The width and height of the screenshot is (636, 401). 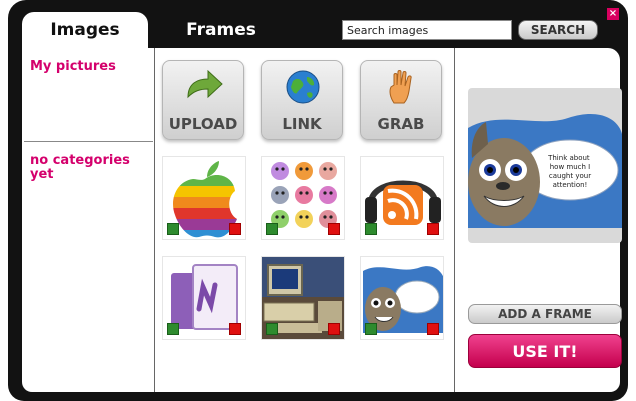 I want to click on hand-icon, so click(x=400, y=87).